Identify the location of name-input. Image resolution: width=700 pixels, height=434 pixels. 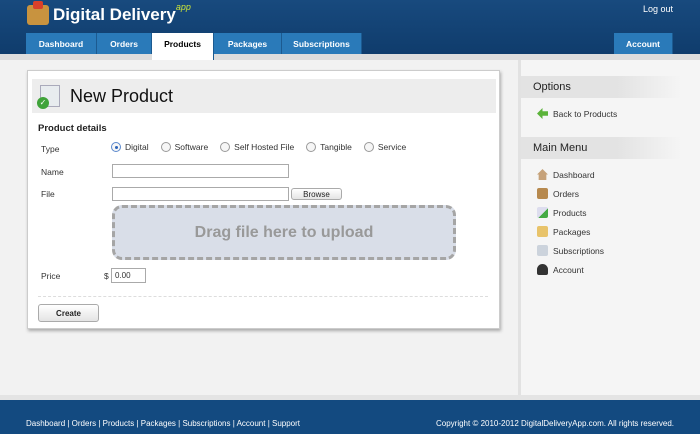
(200, 171).